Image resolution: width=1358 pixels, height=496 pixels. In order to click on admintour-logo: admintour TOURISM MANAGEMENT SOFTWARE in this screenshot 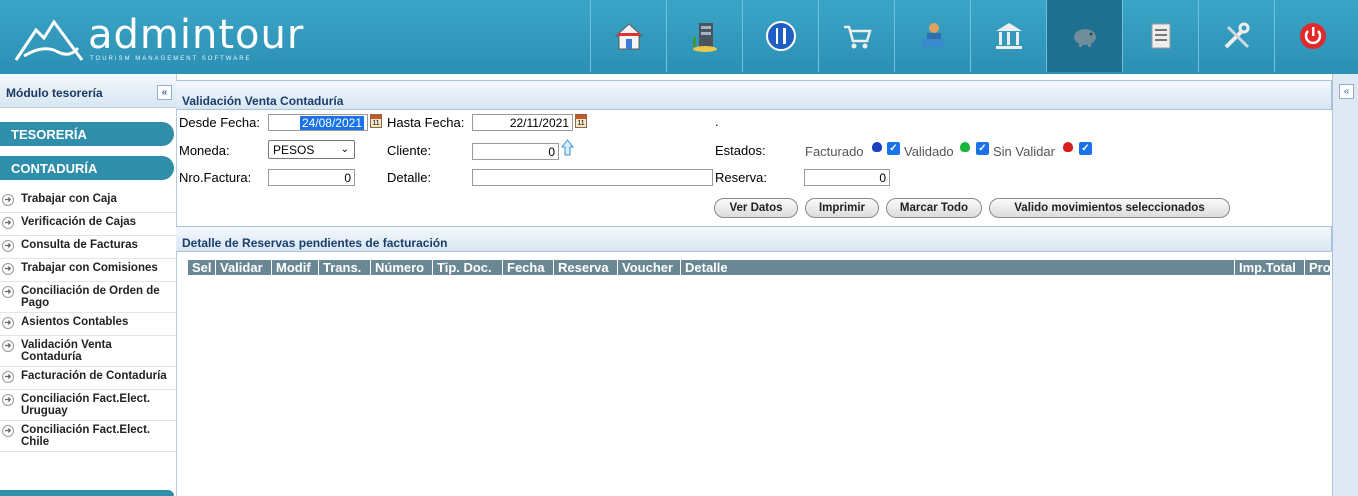, I will do `click(158, 39)`.